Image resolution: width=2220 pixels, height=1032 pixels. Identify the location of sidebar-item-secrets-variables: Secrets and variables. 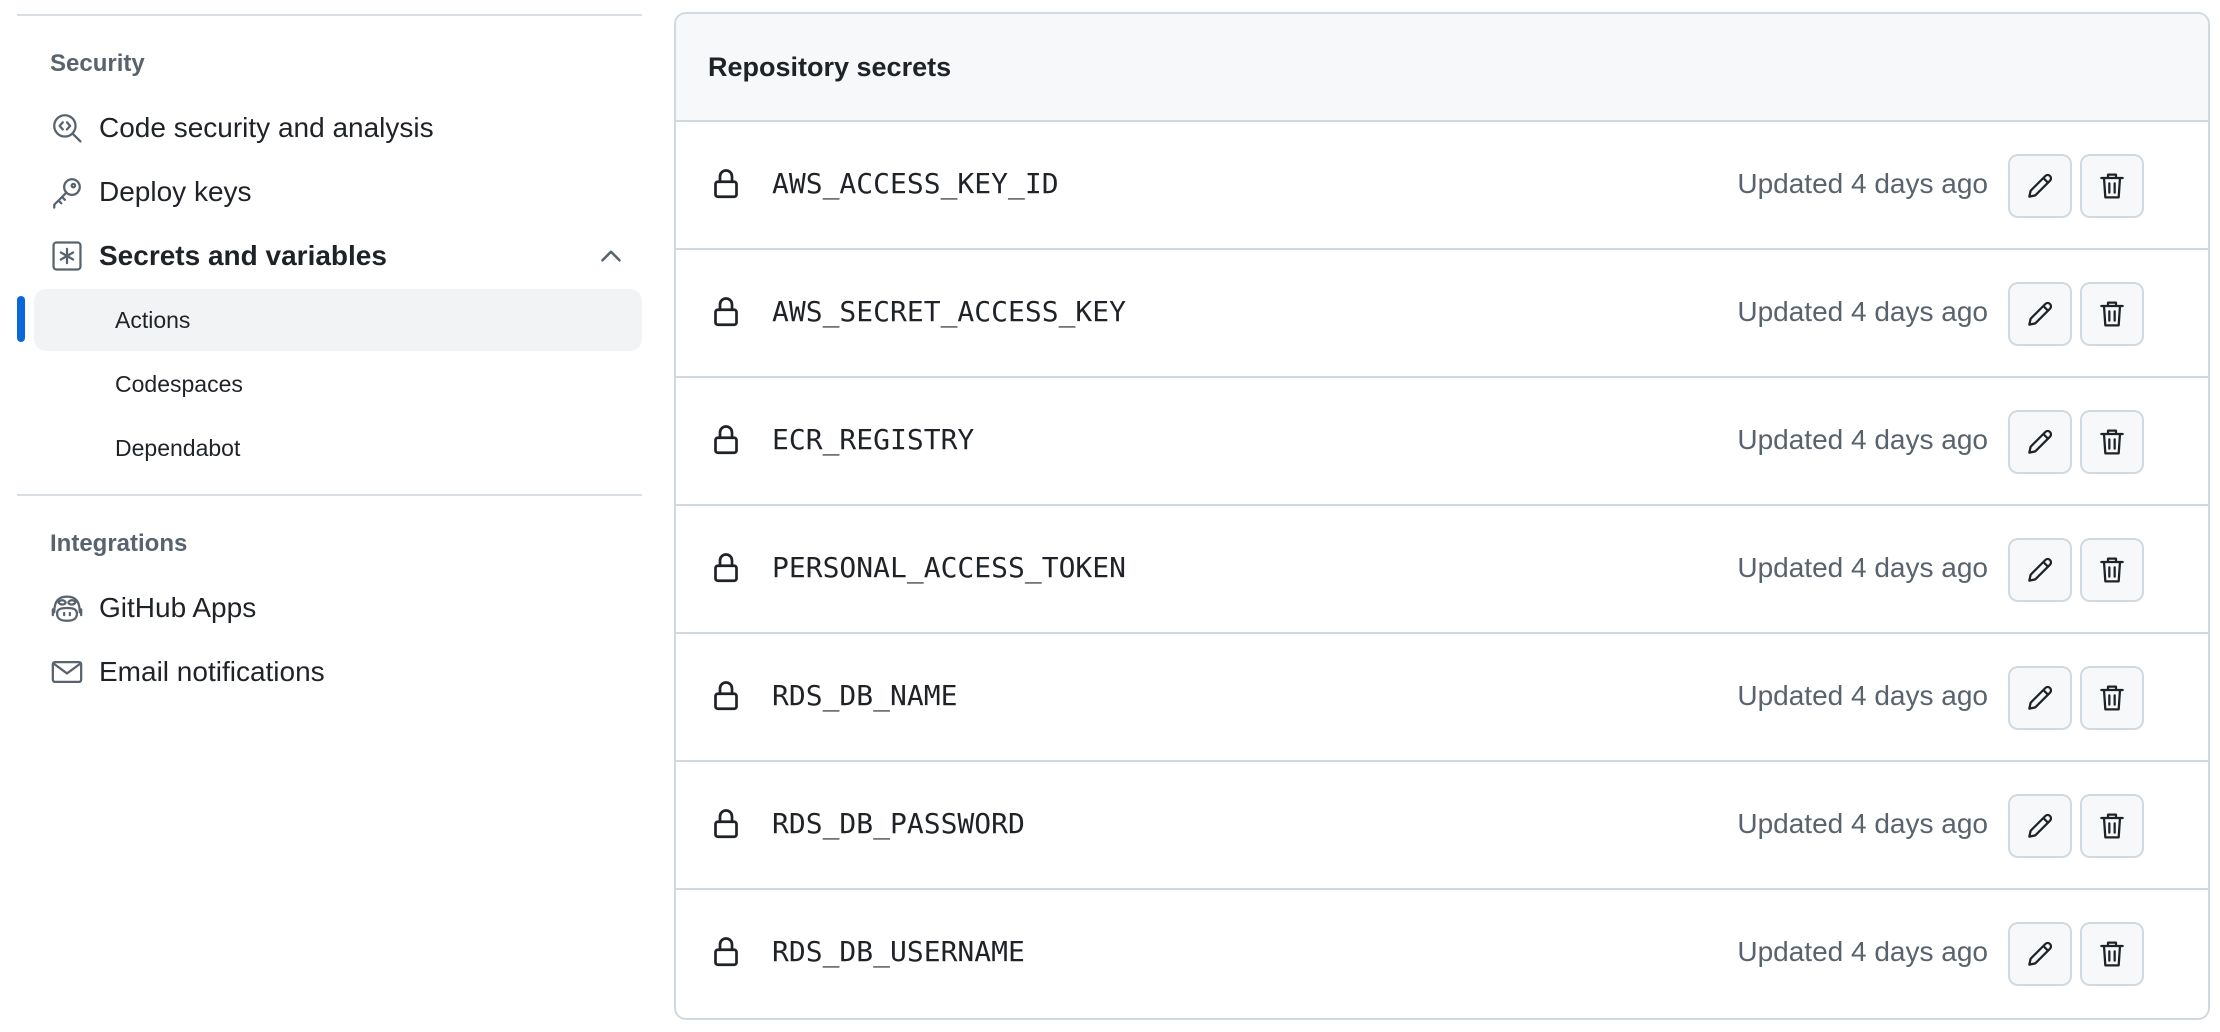
(338, 256).